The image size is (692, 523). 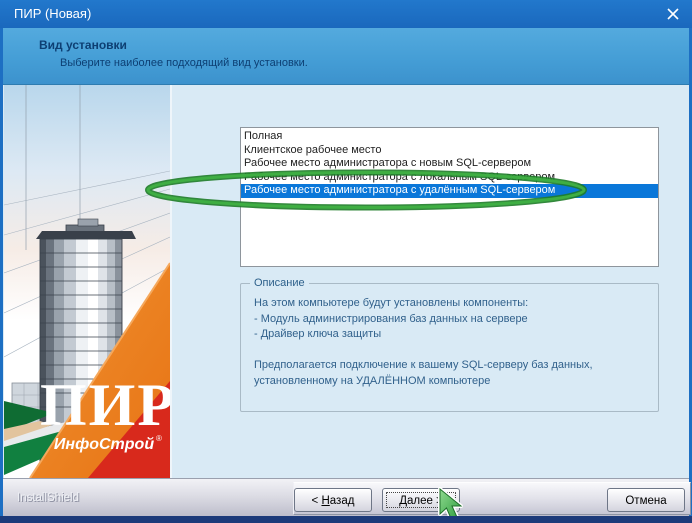 I want to click on logo-pir-text: ПИР, so click(x=105, y=405).